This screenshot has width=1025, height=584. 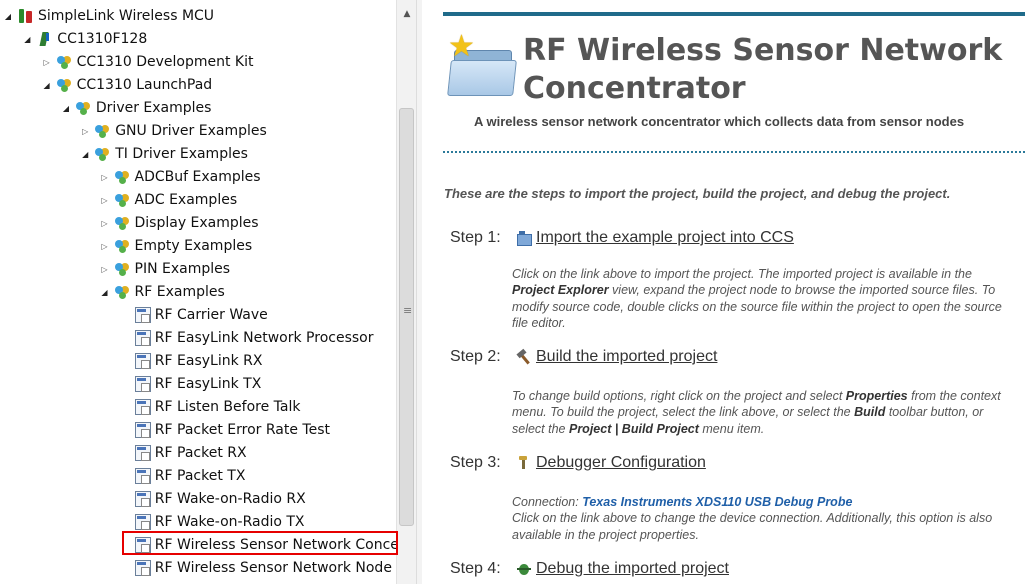 I want to click on tree-item-label: CC1310 LaunchPad, so click(x=144, y=85).